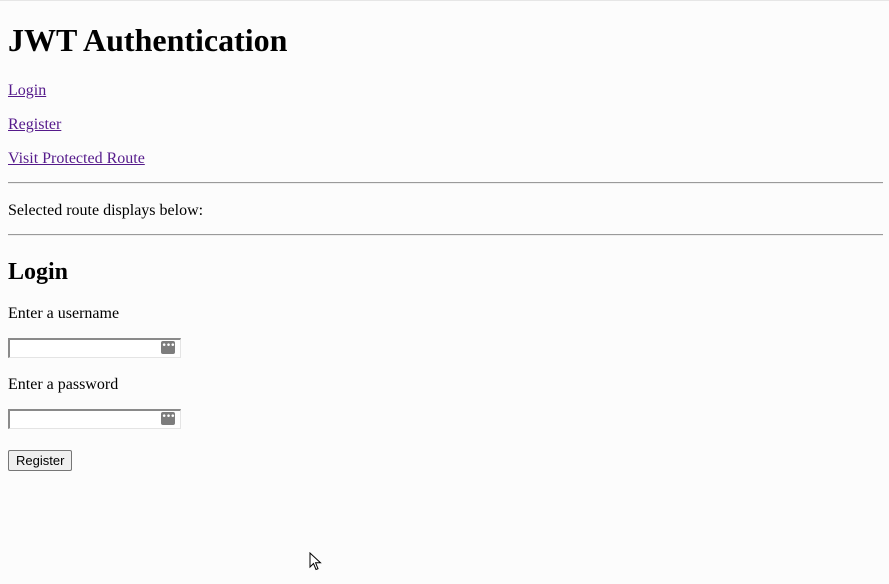  I want to click on route-notice: Selected route displays below:, so click(106, 210).